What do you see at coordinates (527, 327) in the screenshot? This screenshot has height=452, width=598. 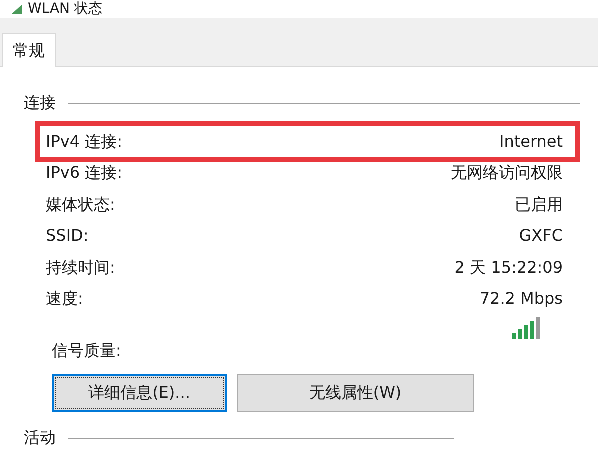 I see `signal-bars-icon` at bounding box center [527, 327].